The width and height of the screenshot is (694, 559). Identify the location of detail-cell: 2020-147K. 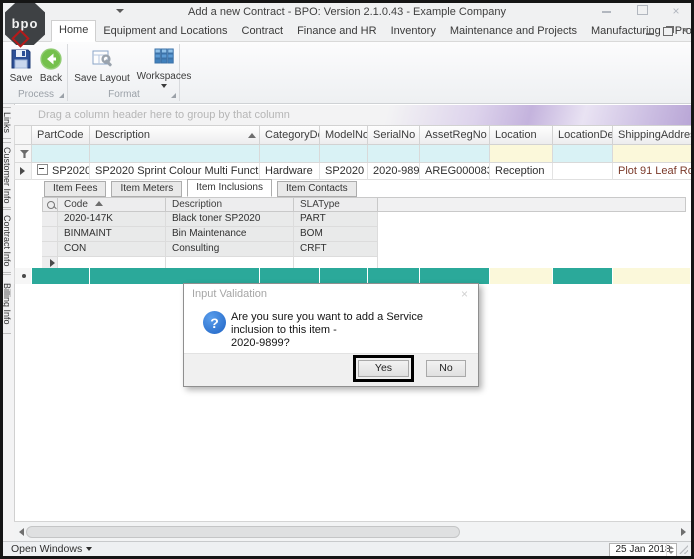
(112, 219).